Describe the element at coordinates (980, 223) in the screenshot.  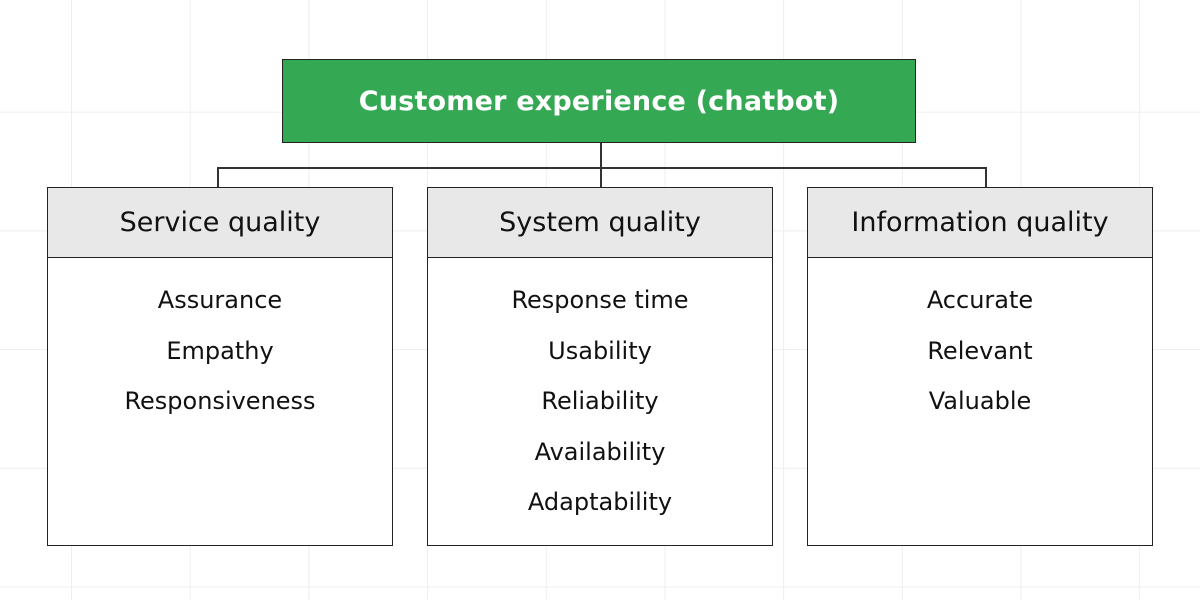
I see `category-title: Information quality` at that location.